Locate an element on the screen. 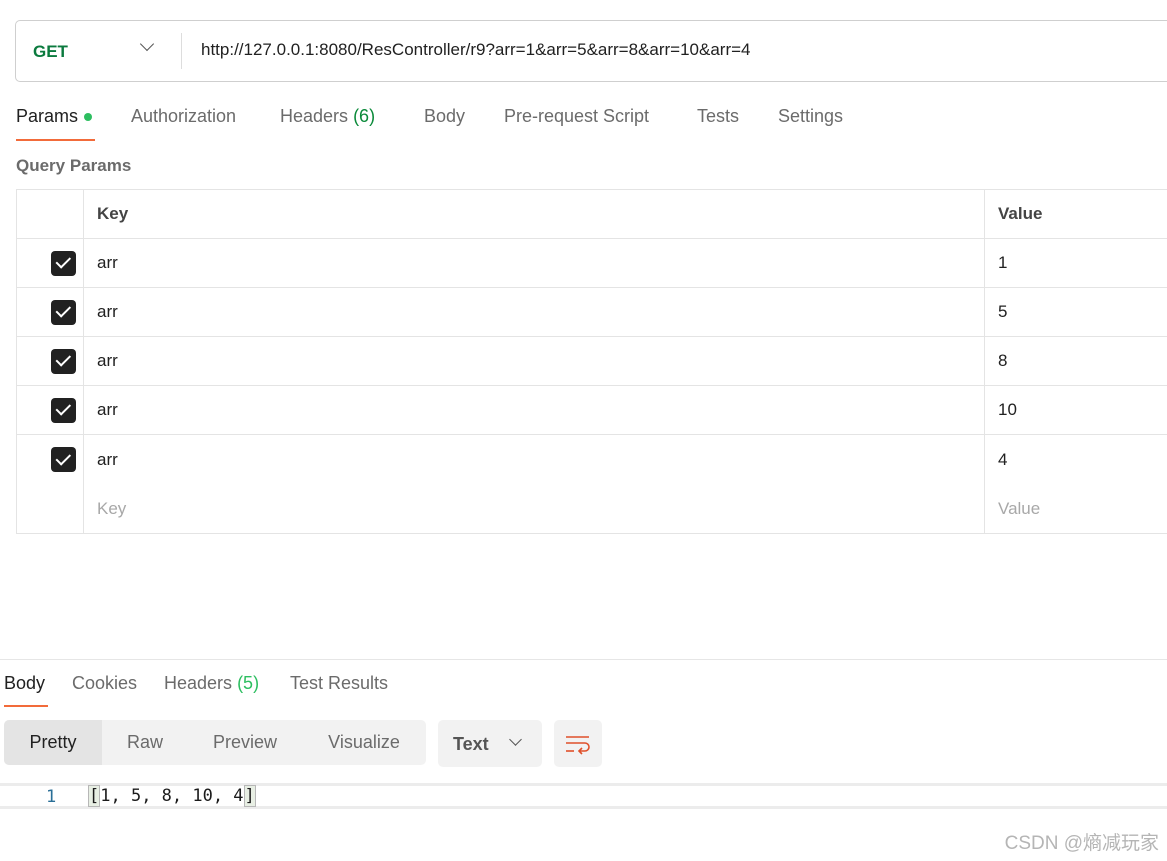  empty-param-row: Key Value is located at coordinates (592, 508).